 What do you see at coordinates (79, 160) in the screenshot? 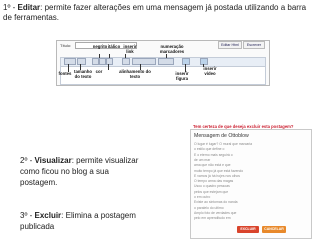
I see `step2-text: 2º - Visualizar: permite visualizar` at bounding box center [79, 160].